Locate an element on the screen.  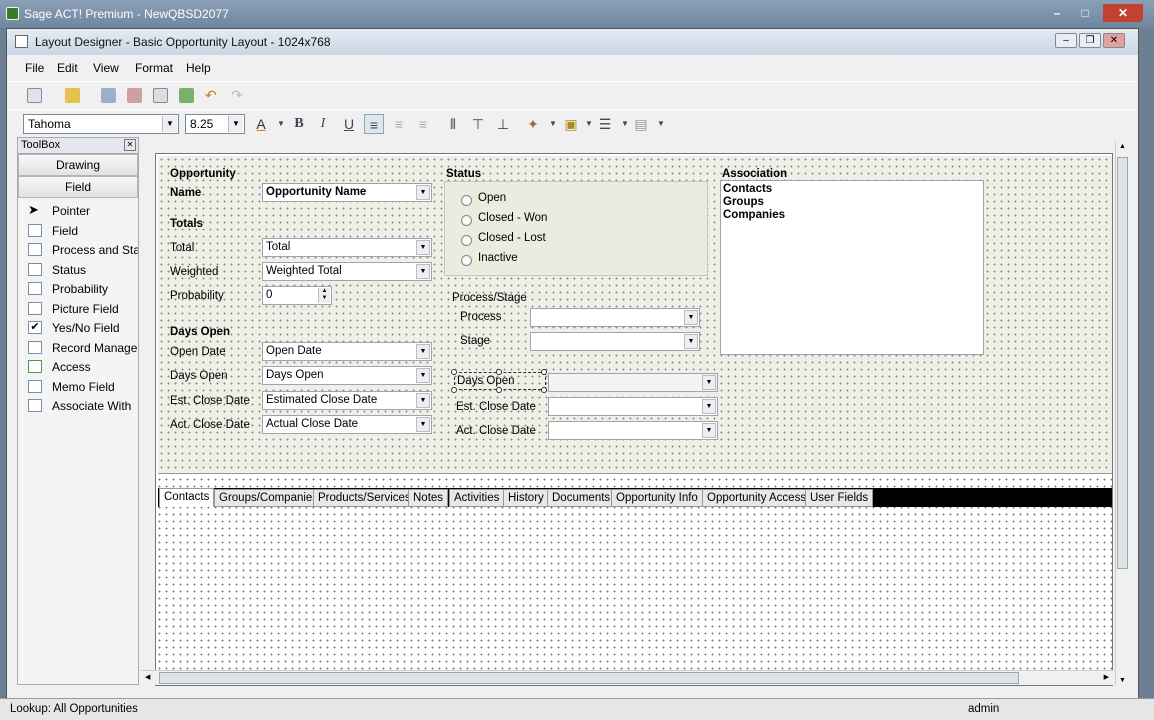
menu-view: View is located at coordinates (106, 68).